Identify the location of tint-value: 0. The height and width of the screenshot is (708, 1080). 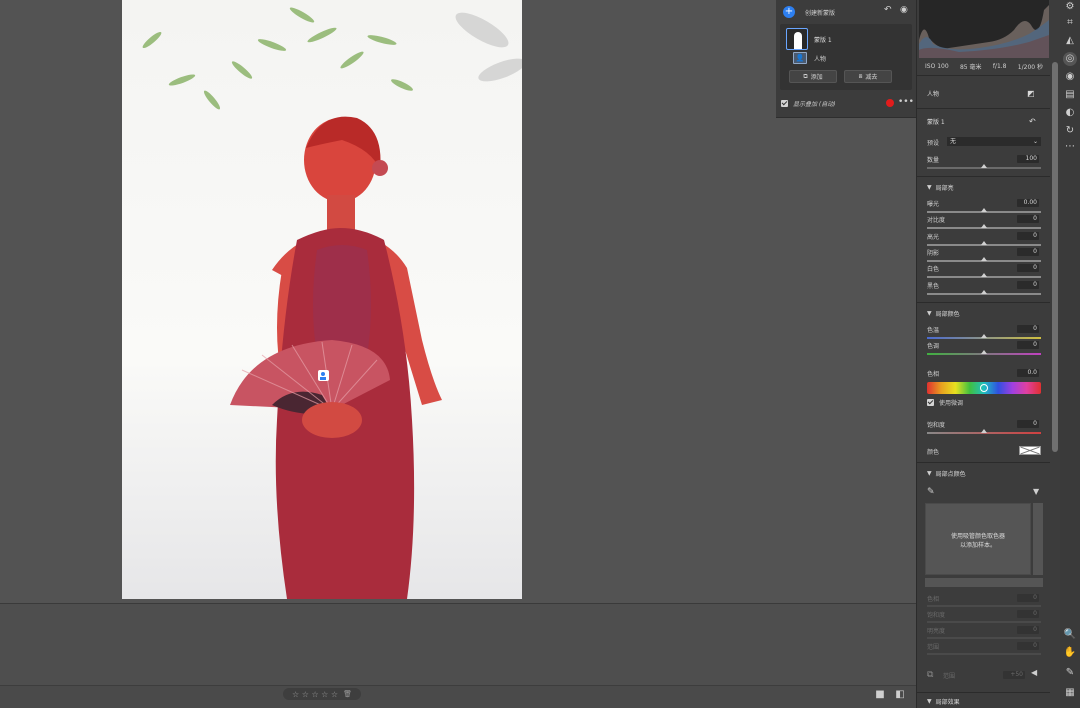
(1028, 345).